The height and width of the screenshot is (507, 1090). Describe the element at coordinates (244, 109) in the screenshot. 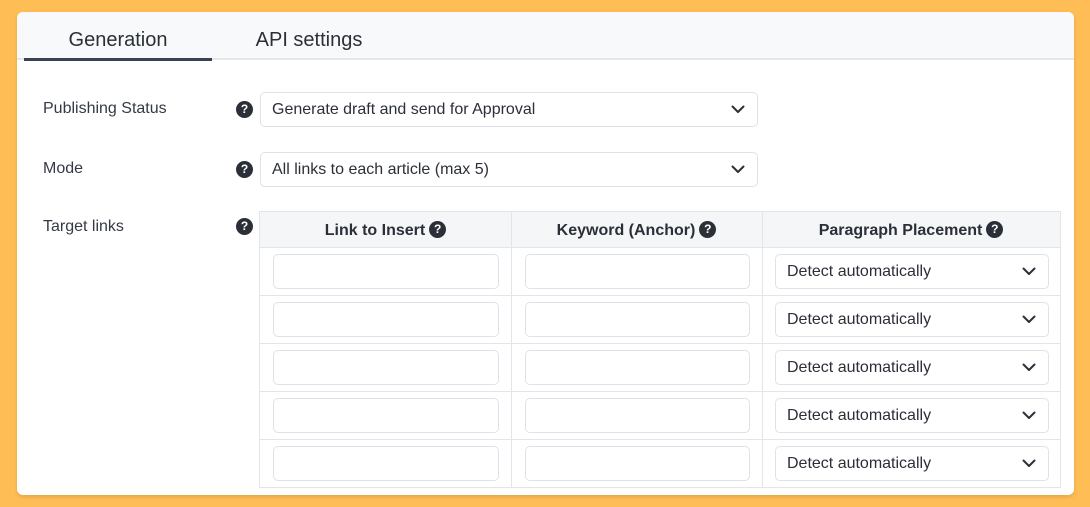

I see `publishing-status-help-icon: ?` at that location.